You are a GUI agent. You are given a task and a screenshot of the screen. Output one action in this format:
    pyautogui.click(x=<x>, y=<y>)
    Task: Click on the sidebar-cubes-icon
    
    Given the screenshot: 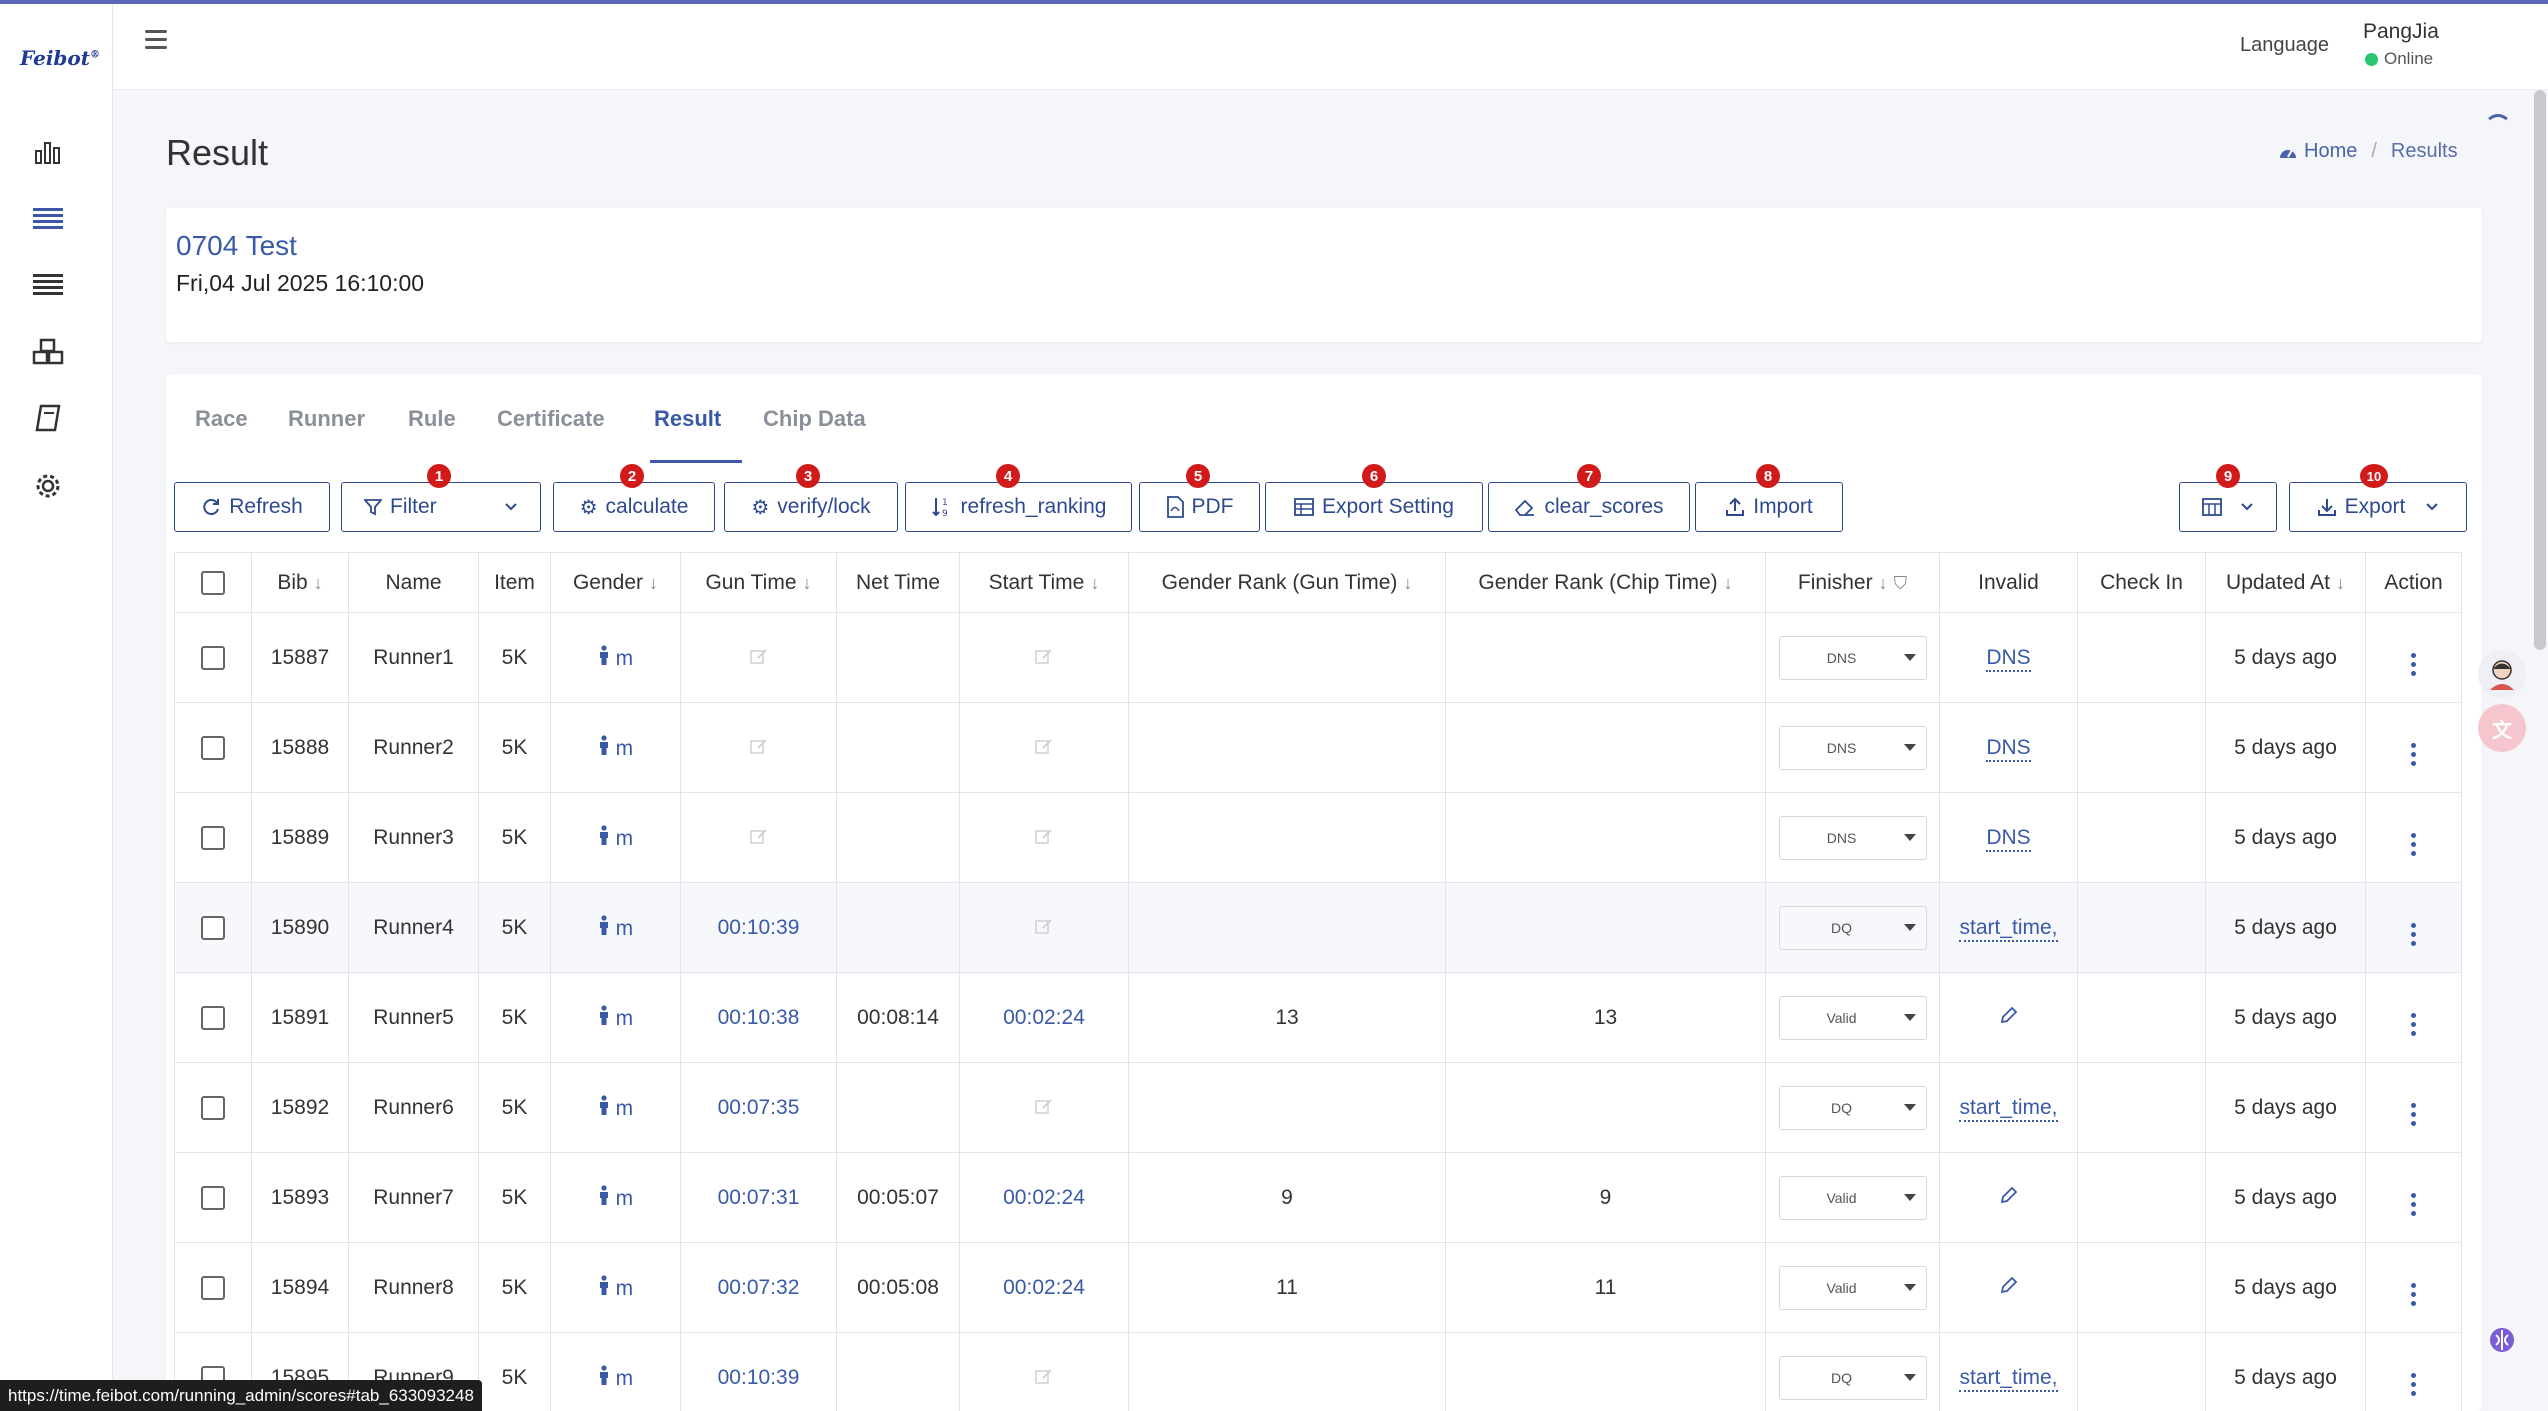 What is the action you would take?
    pyautogui.click(x=48, y=352)
    